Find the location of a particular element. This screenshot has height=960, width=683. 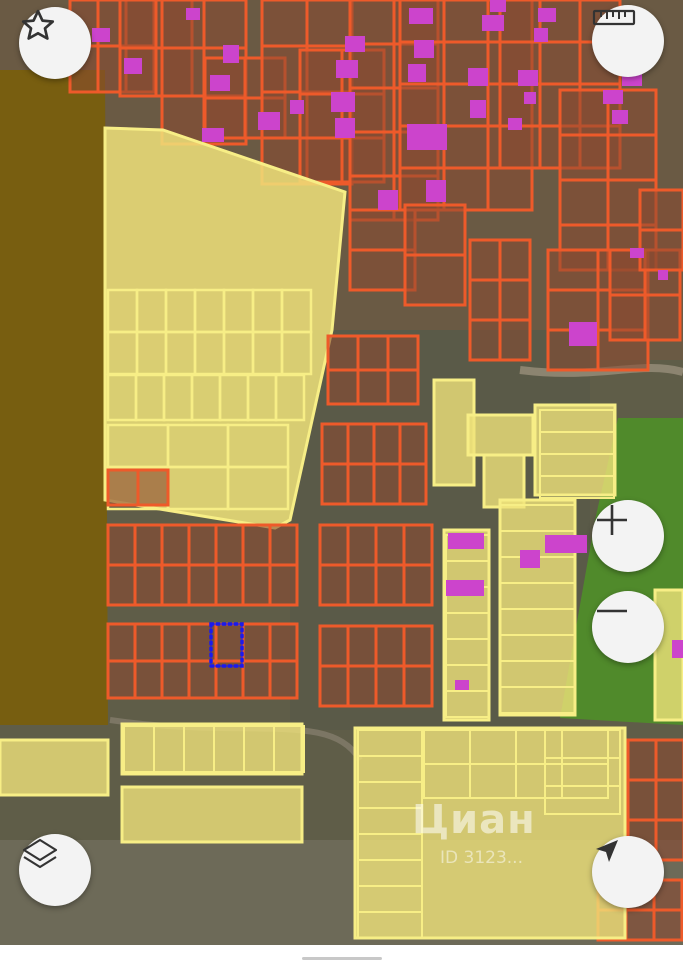

zoom-out-button is located at coordinates (628, 627).